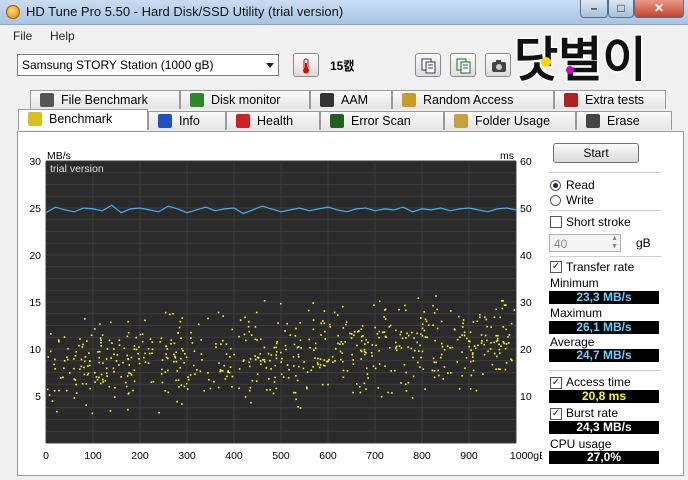 The image size is (688, 480). I want to click on tab-error-scan: Error Scan, so click(382, 120).